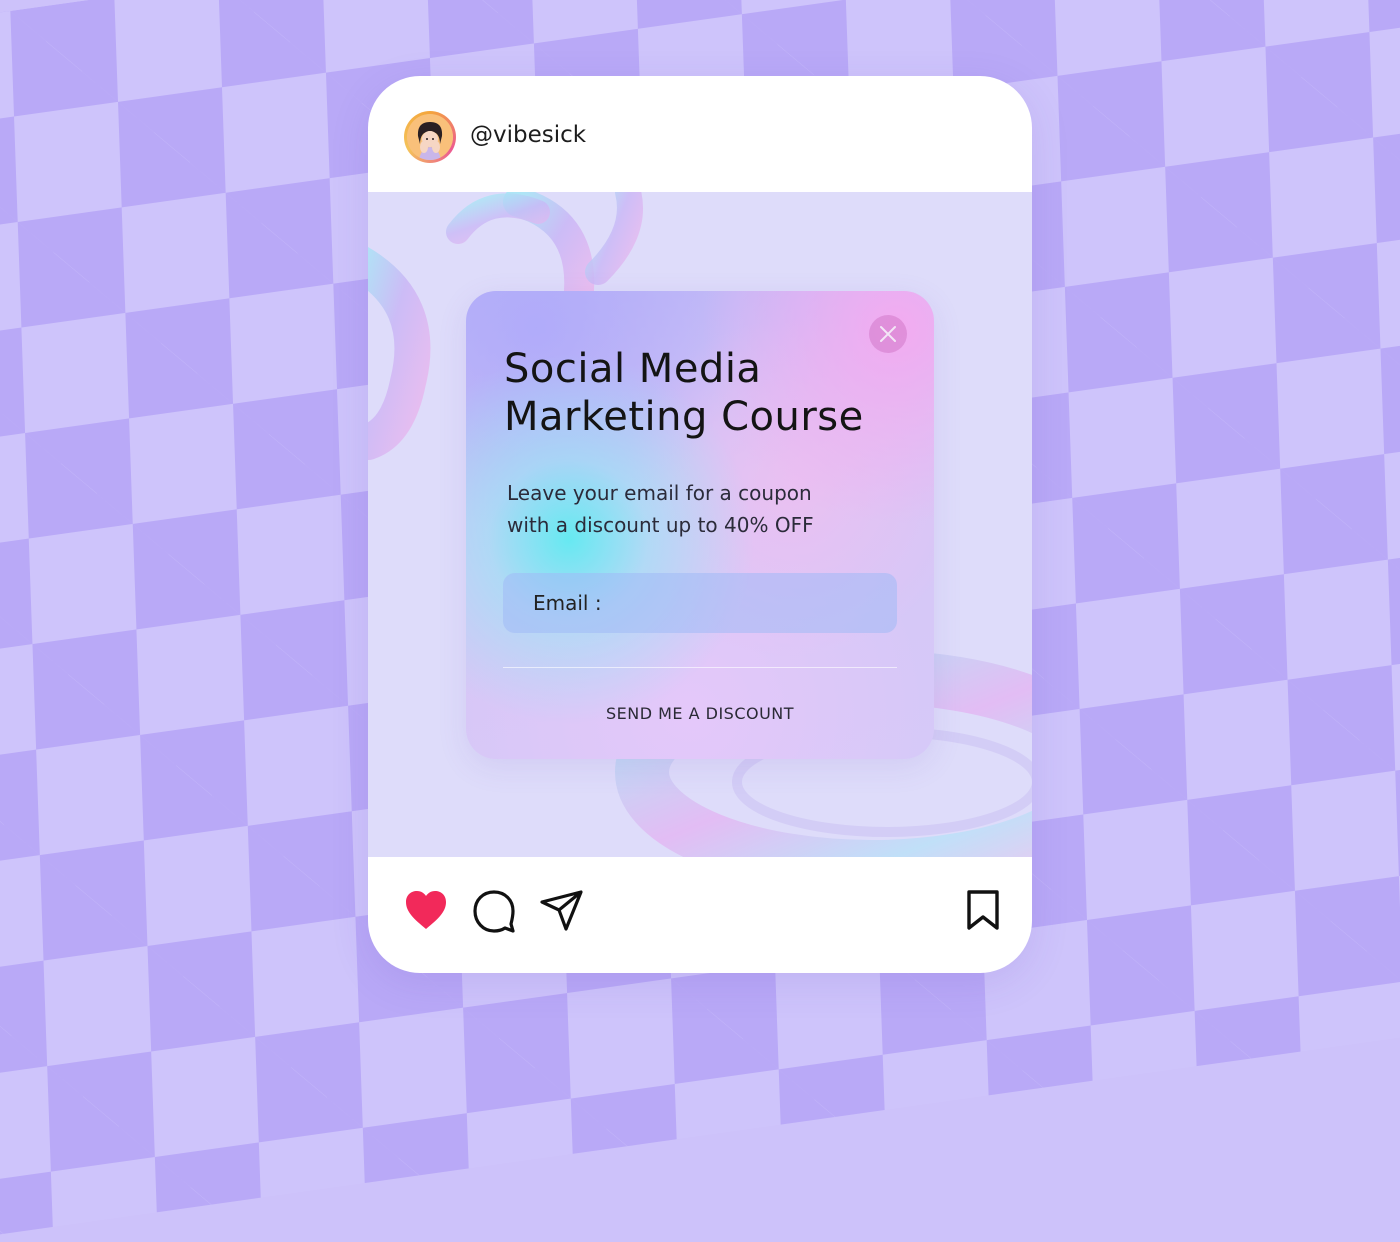  Describe the element at coordinates (633, 369) in the screenshot. I see `popup-title-line1: Social Media` at that location.